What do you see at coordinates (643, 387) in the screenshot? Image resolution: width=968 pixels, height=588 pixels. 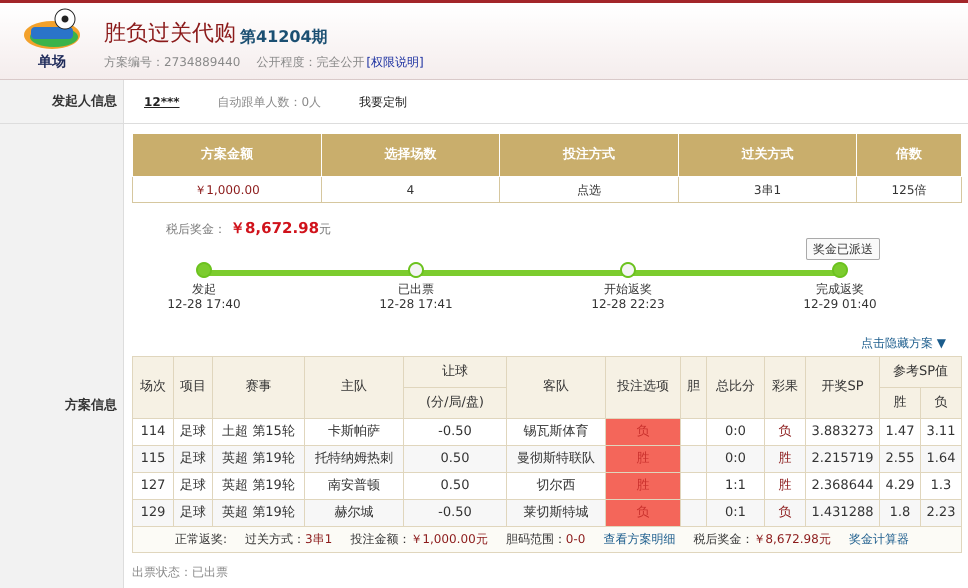 I see `column-header: 投注选项` at bounding box center [643, 387].